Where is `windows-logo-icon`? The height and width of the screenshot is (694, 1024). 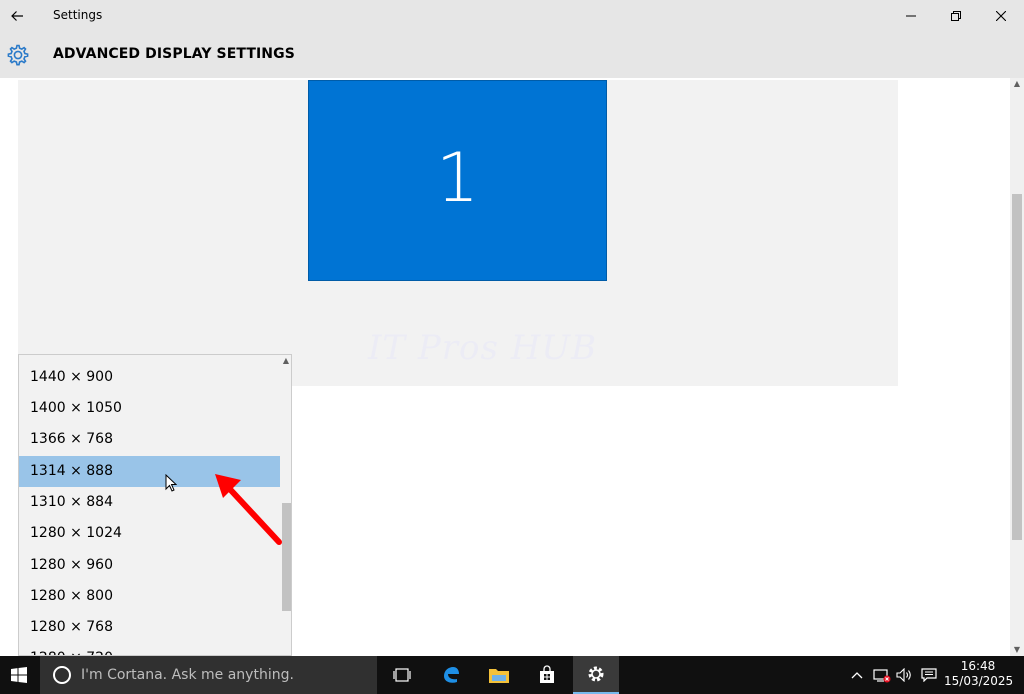 windows-logo-icon is located at coordinates (19, 675).